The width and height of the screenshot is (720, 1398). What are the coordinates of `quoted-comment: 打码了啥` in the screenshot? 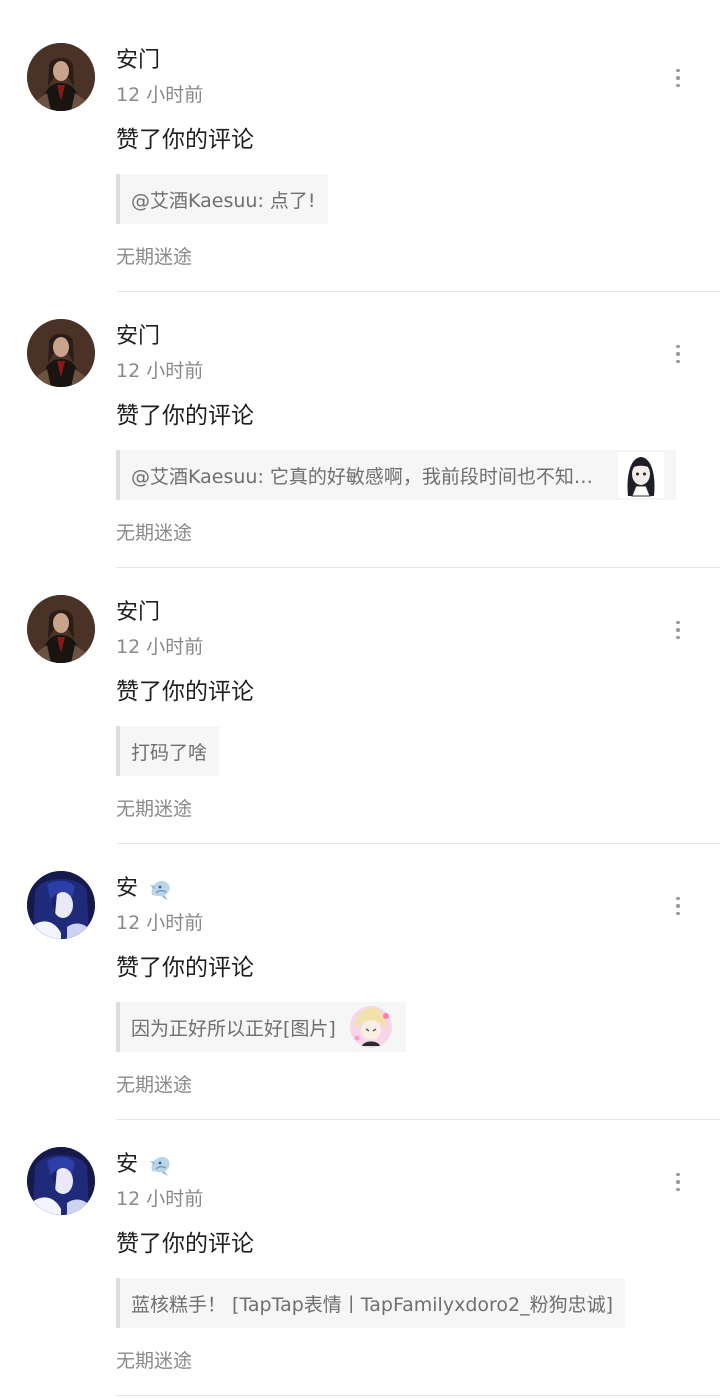 It's located at (168, 751).